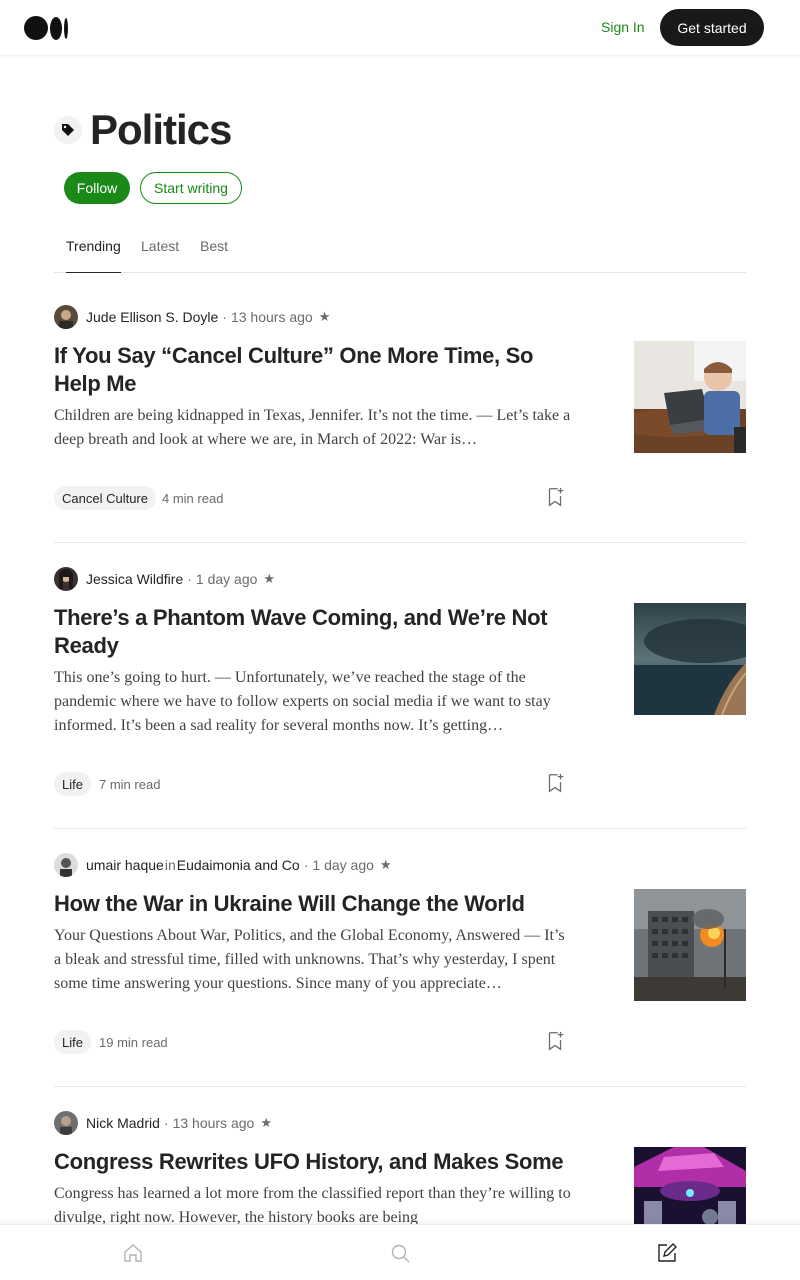  What do you see at coordinates (161, 129) in the screenshot?
I see `page-title: Politics` at bounding box center [161, 129].